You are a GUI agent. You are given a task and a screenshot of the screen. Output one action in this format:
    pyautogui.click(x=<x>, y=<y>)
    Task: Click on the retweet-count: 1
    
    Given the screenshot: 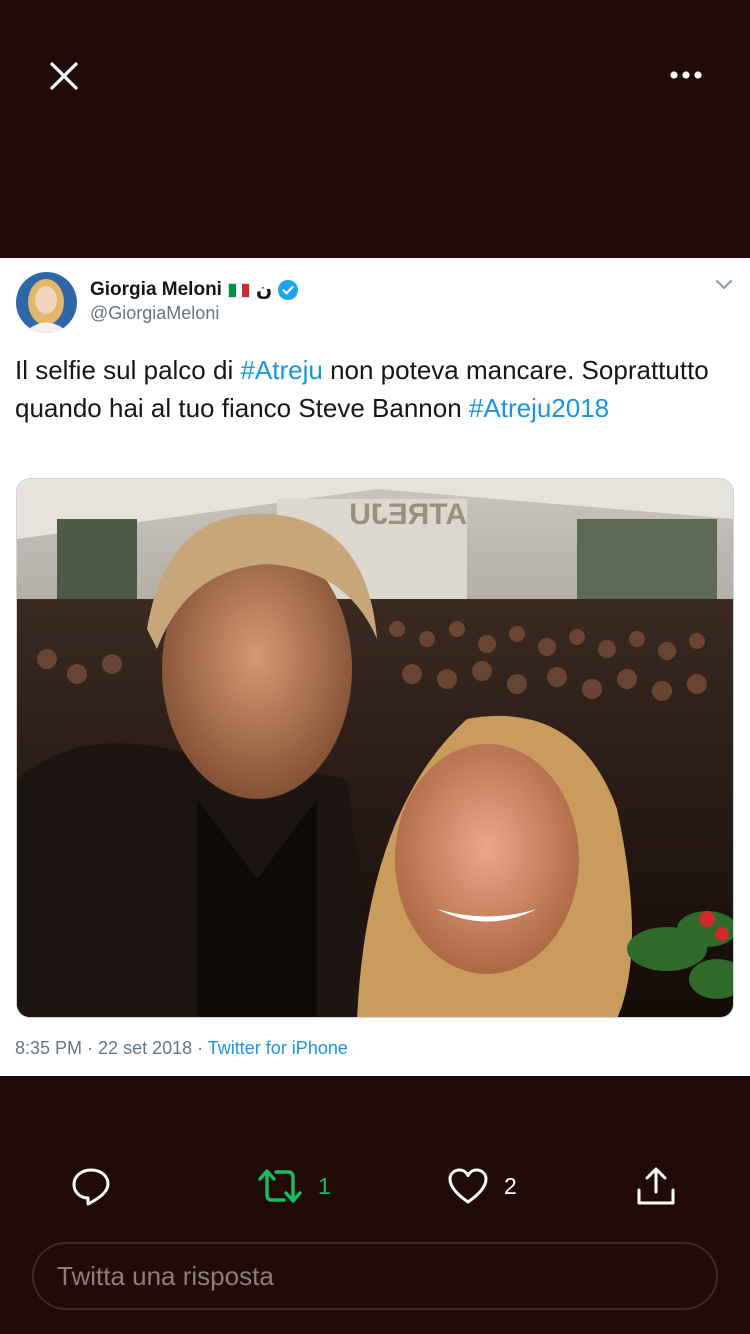 What is the action you would take?
    pyautogui.click(x=324, y=1185)
    